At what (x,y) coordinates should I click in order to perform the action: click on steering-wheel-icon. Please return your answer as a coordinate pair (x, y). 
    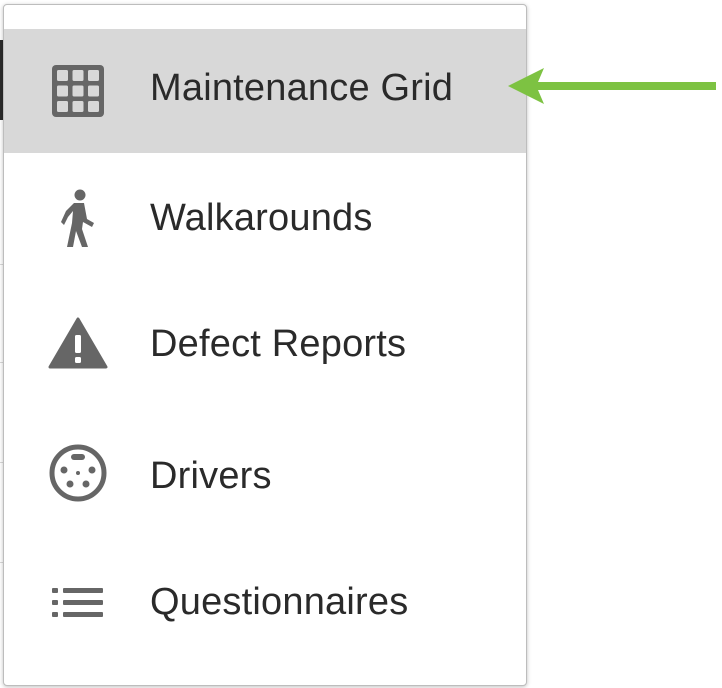
    Looking at the image, I should click on (78, 473).